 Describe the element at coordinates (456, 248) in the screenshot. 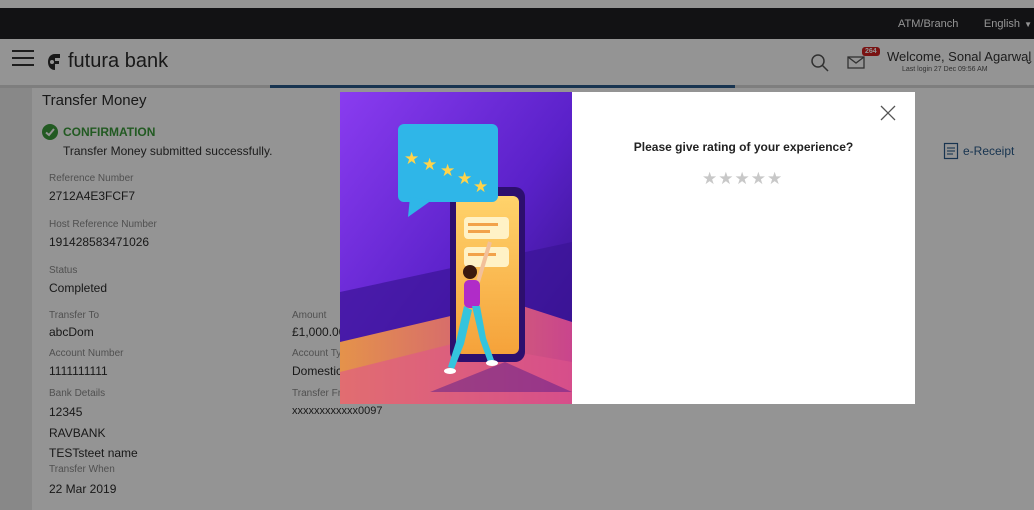

I see `rating-illustration: ★ ★ ★ ★ ★` at that location.